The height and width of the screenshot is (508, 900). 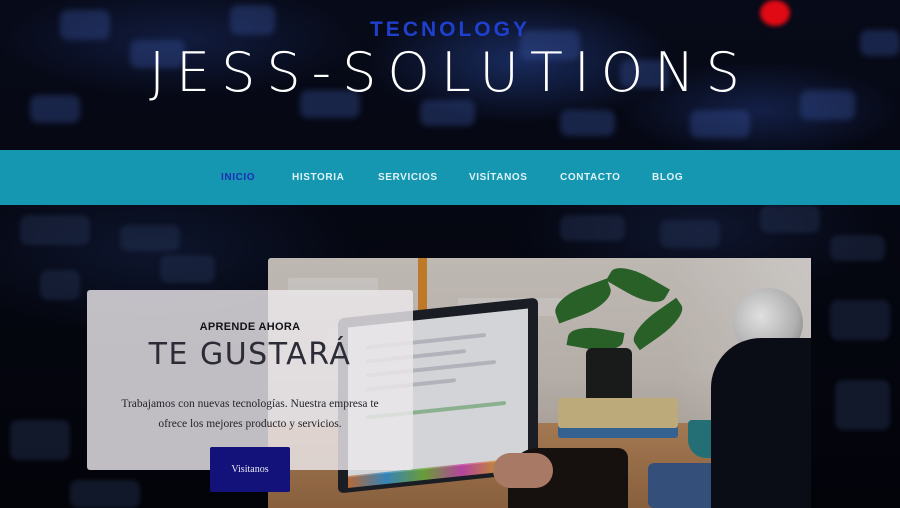 I want to click on visitanos-button: Visitanos, so click(x=250, y=469).